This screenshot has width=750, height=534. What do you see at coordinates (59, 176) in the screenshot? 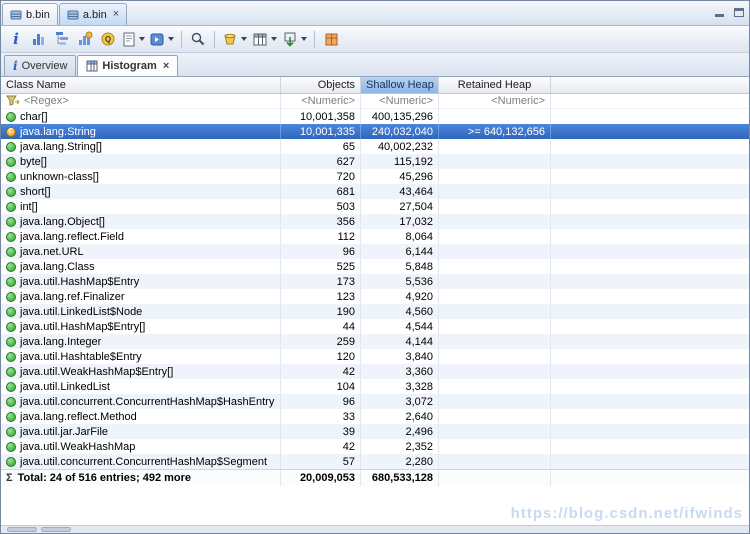
I see `class-name-label: unknown-class[]` at bounding box center [59, 176].